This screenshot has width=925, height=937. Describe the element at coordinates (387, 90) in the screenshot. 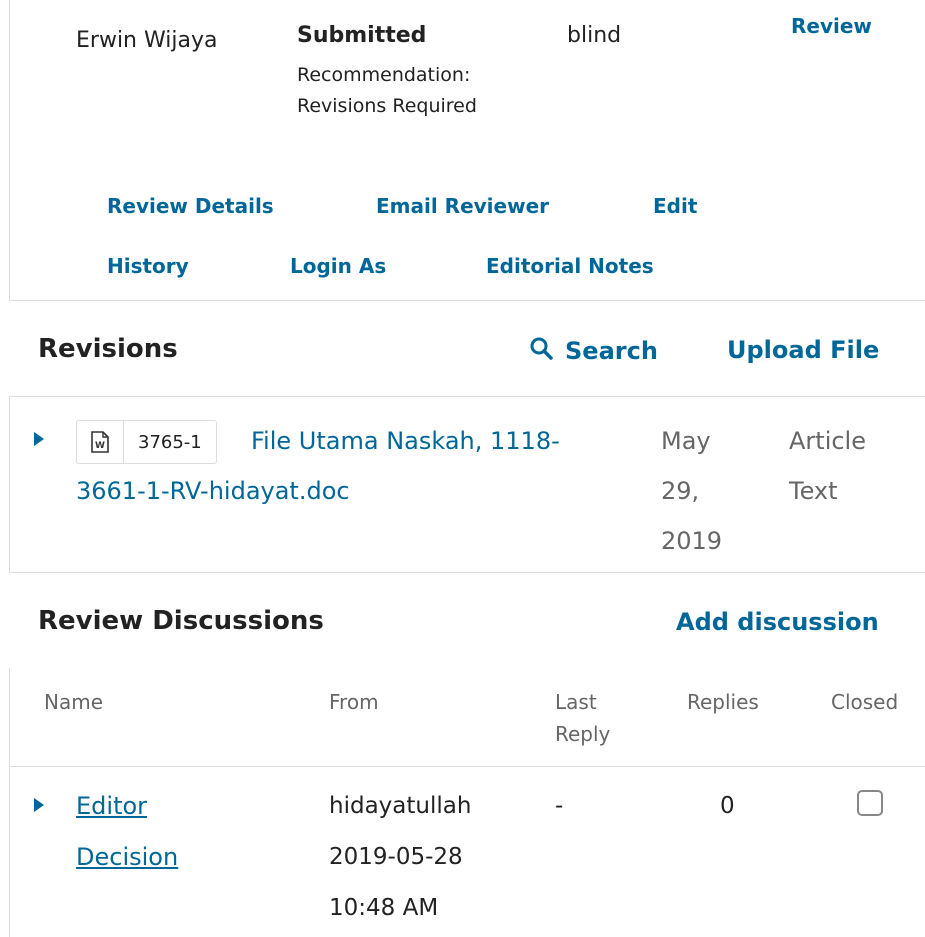

I see `review-recommendation: Recommendation: Revisions Required` at that location.